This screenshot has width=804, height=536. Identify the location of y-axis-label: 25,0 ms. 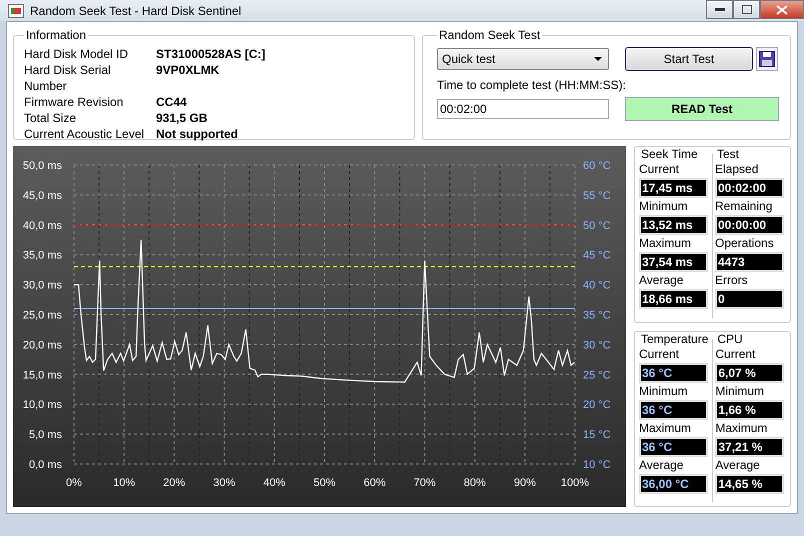
(42, 316).